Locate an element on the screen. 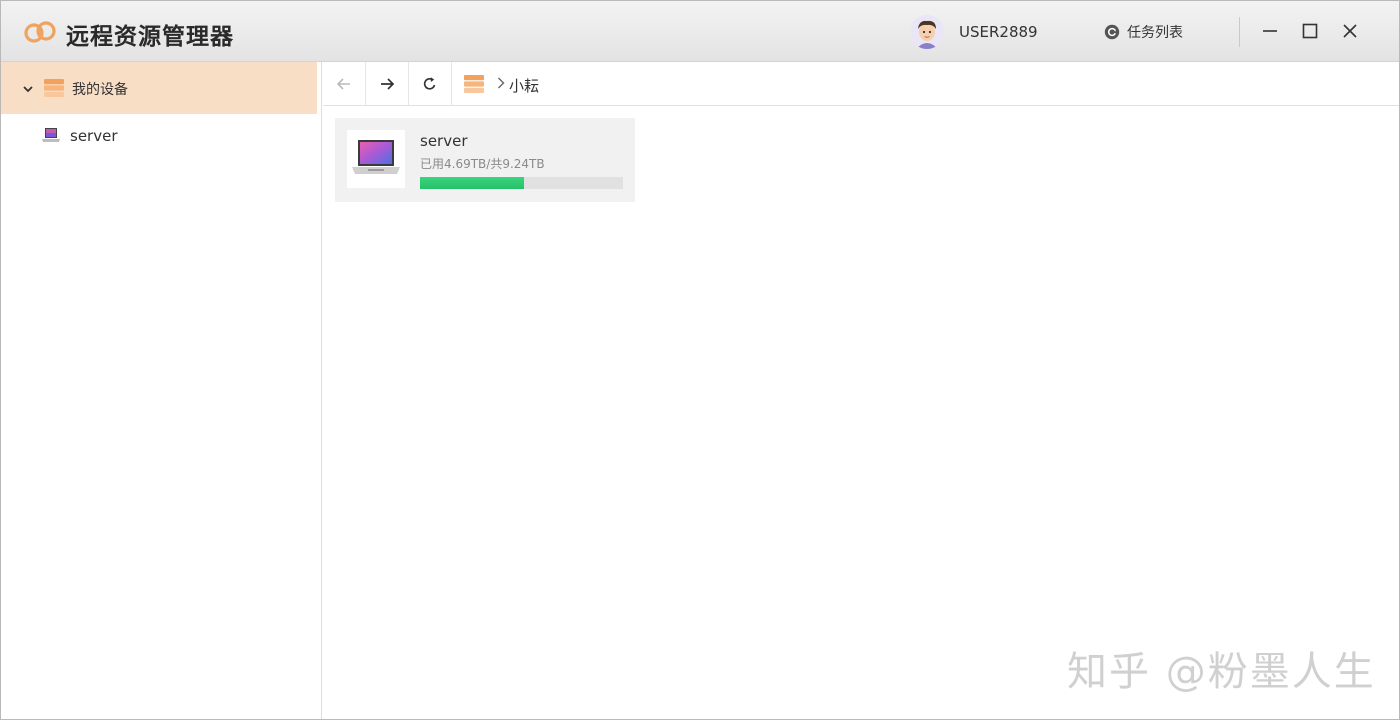 This screenshot has height=720, width=1400. breadcrumb-root-devices-icon is located at coordinates (474, 84).